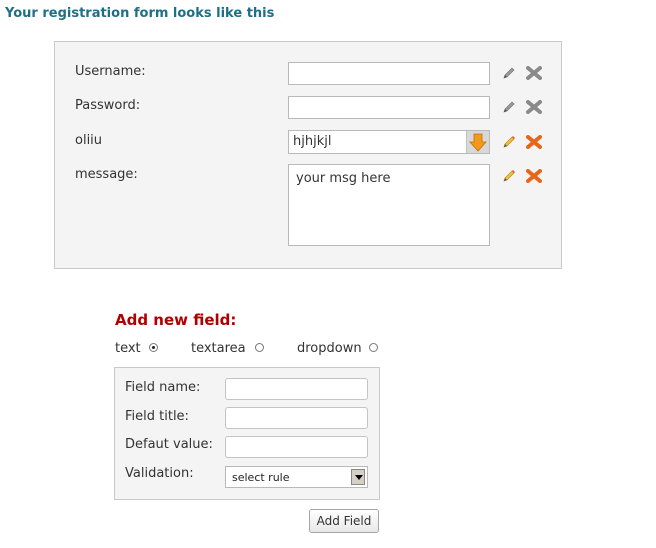 The height and width of the screenshot is (548, 656). What do you see at coordinates (157, 416) in the screenshot?
I see `field-title-label: Field title:` at bounding box center [157, 416].